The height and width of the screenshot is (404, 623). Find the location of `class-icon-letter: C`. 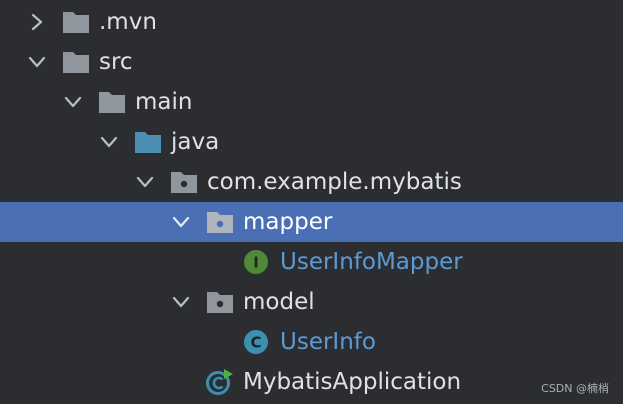

class-icon-letter: C is located at coordinates (255, 343).